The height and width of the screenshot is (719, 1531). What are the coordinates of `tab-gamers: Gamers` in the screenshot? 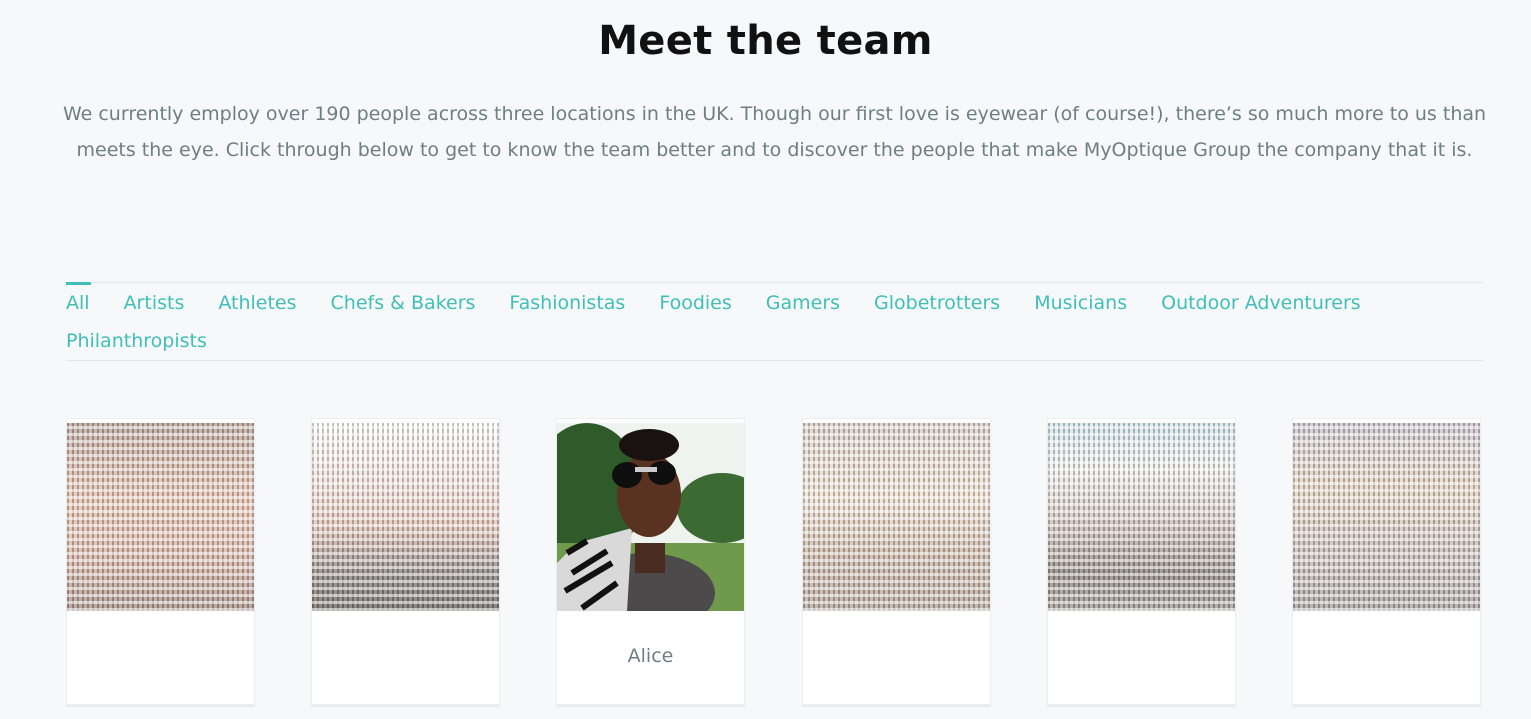 It's located at (803, 303).